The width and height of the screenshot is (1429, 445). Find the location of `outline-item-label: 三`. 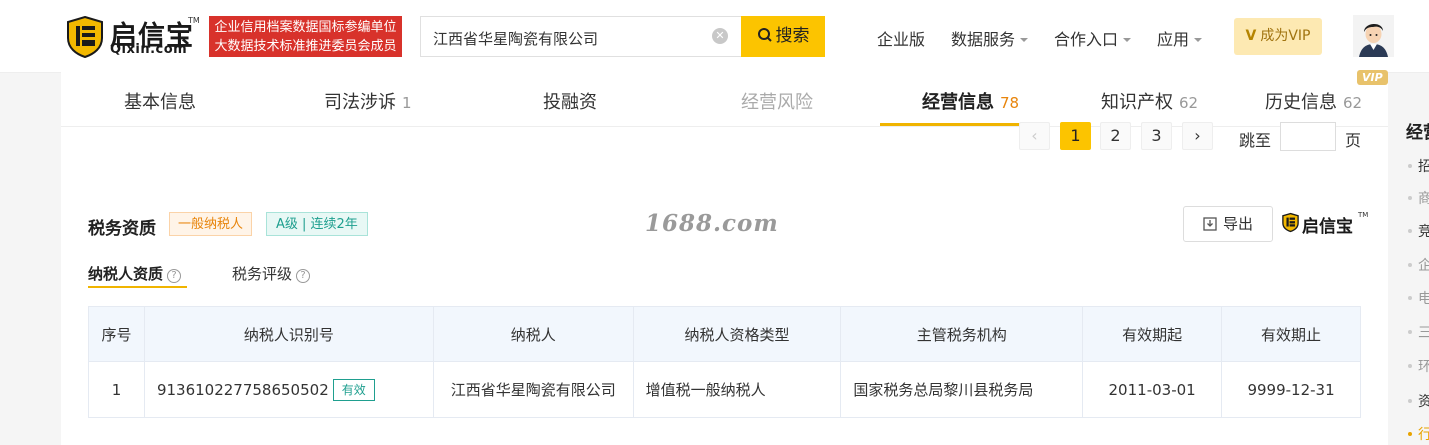

outline-item-label: 三 is located at coordinates (1423, 333).